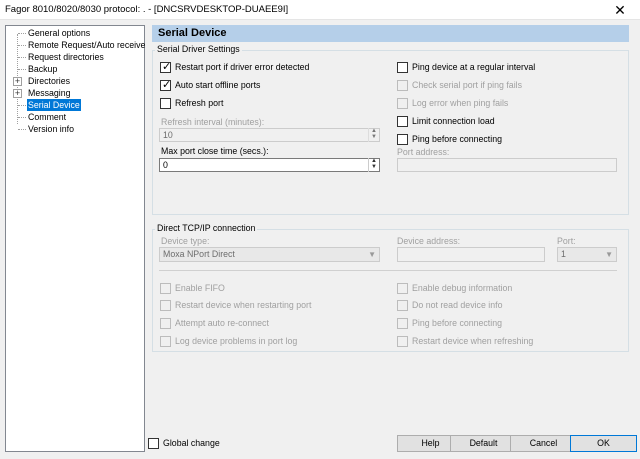  Describe the element at coordinates (199, 254) in the screenshot. I see `dropdown-value: Moxa NPort Direct` at that location.